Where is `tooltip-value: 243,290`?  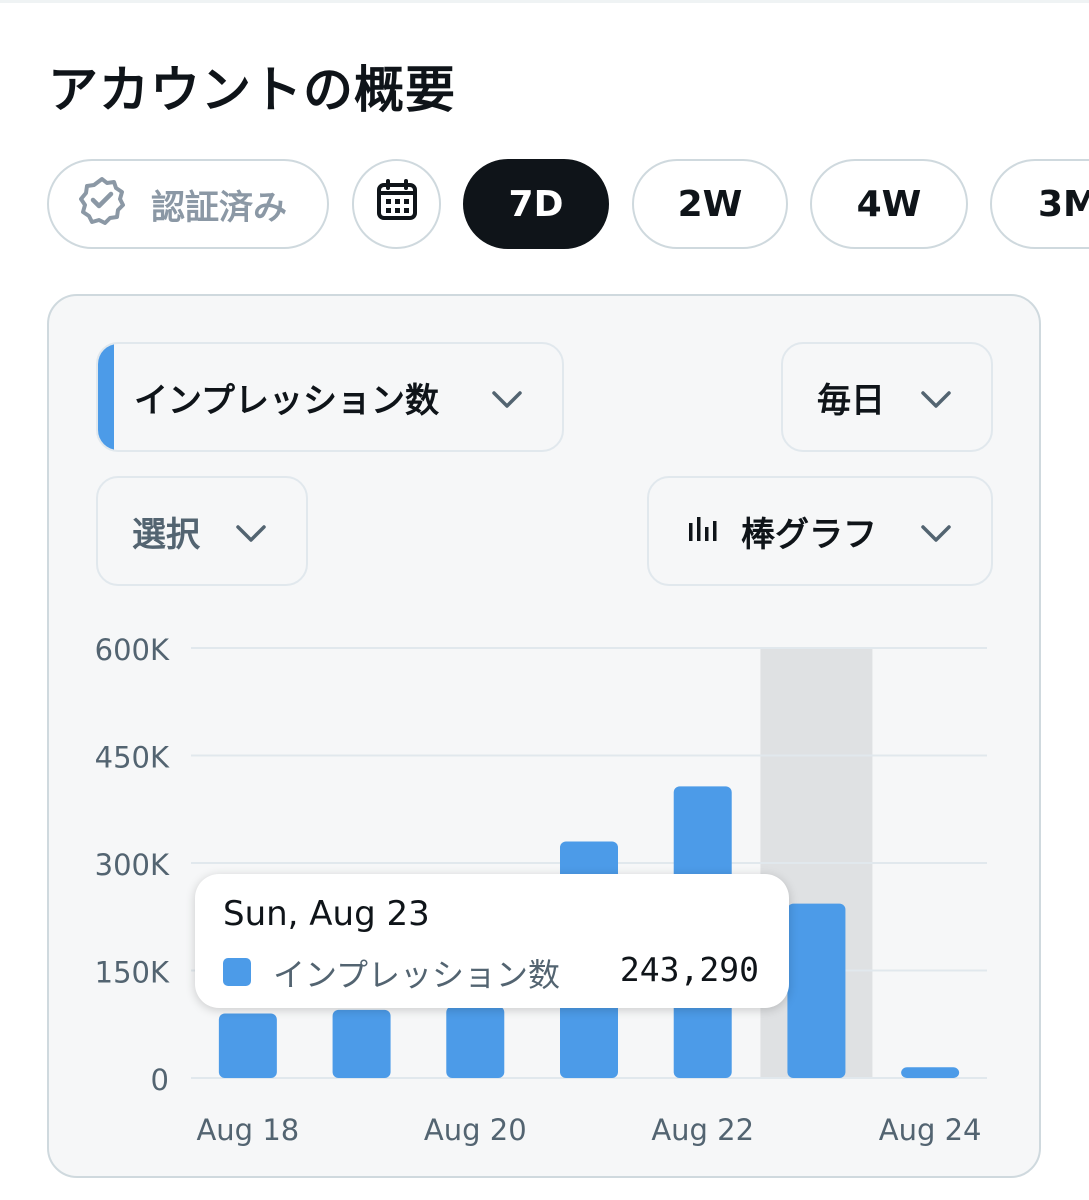 tooltip-value: 243,290 is located at coordinates (689, 969).